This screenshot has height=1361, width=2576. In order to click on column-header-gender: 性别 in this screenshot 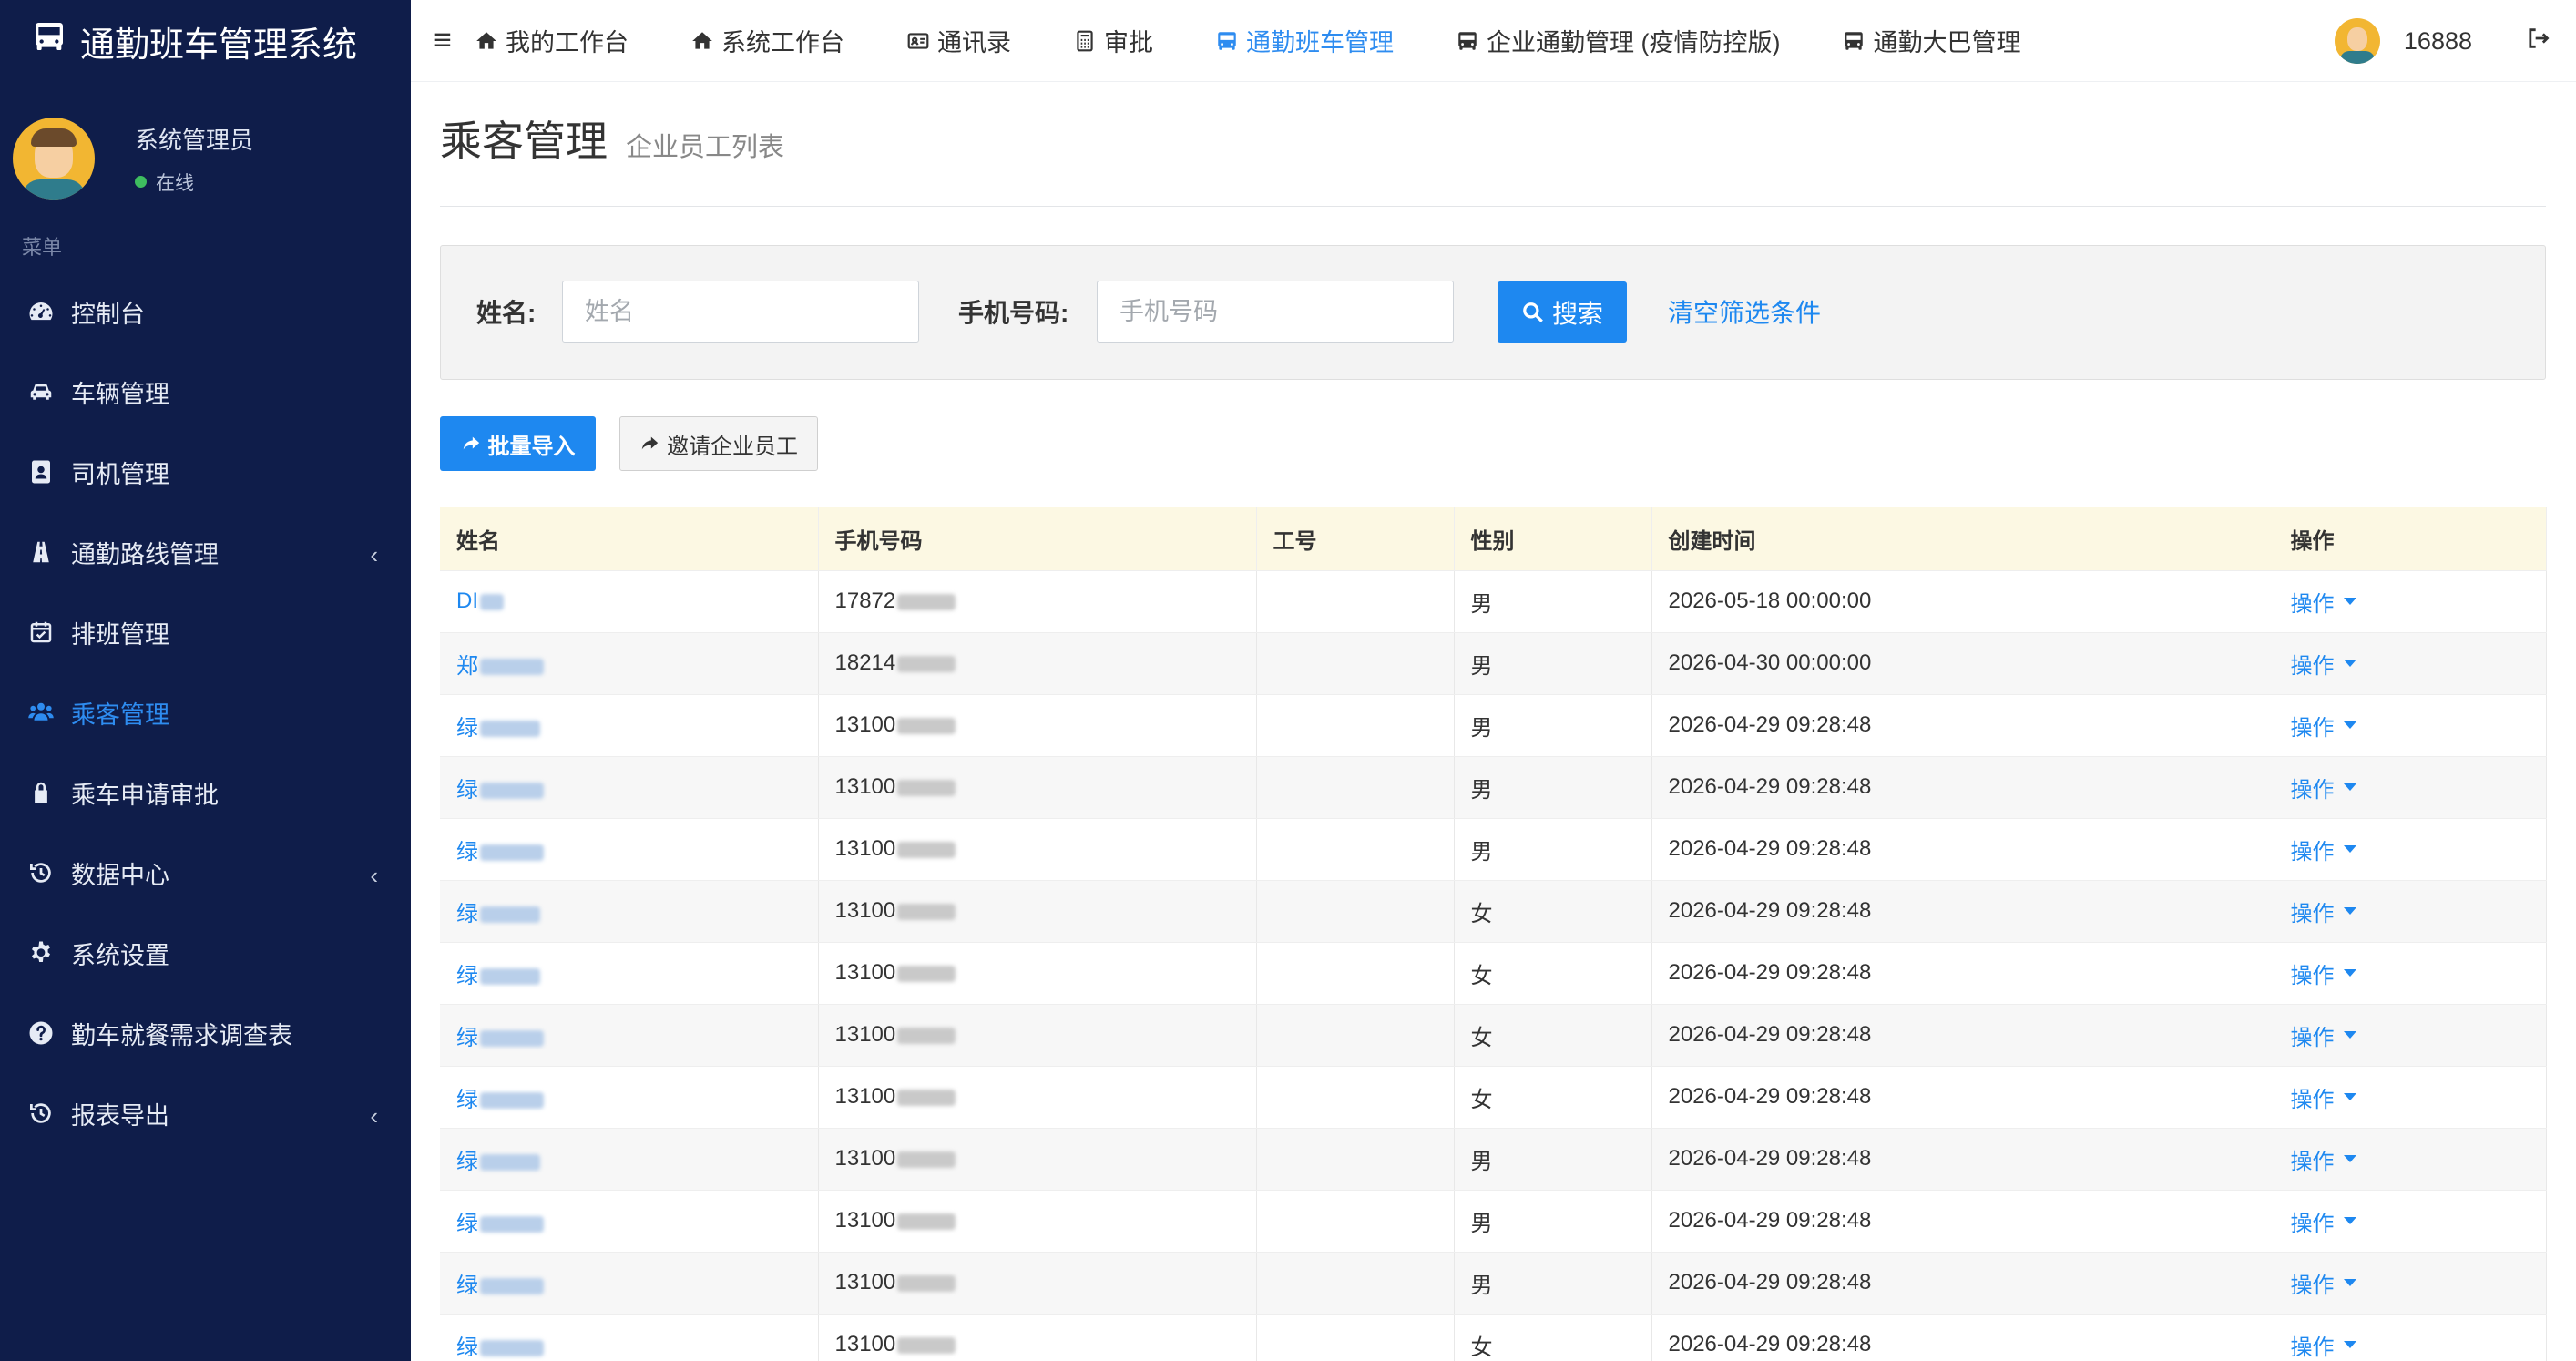, I will do `click(1553, 539)`.